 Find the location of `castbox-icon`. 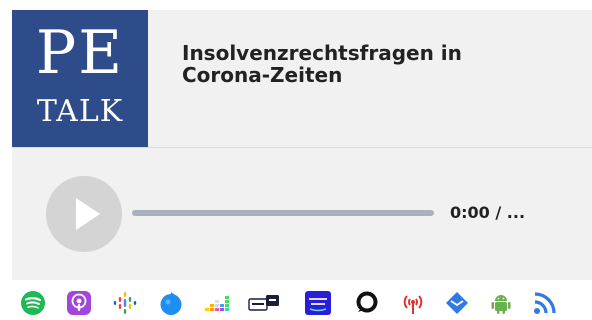

castbox-icon is located at coordinates (171, 303).